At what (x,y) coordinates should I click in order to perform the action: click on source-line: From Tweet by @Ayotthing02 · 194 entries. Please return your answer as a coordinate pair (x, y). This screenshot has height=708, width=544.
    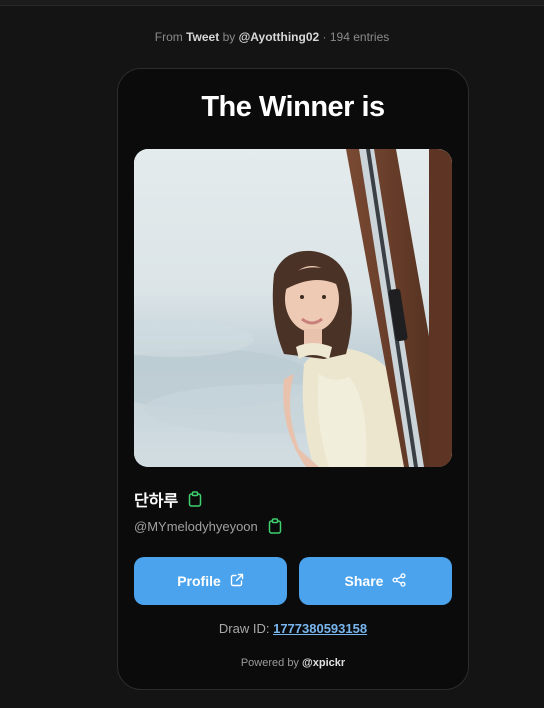
    Looking at the image, I should click on (272, 37).